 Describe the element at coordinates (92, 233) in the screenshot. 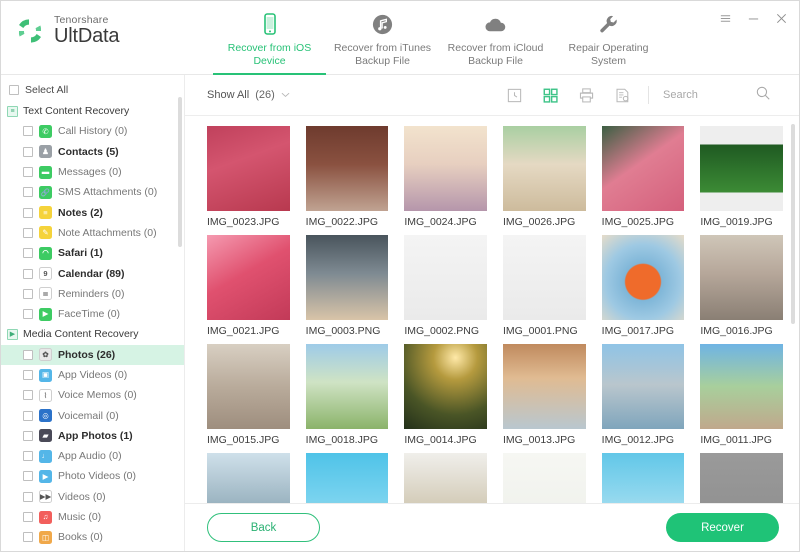

I see `sidebar-item-0-5: ✎ Note Attachments (0)` at that location.